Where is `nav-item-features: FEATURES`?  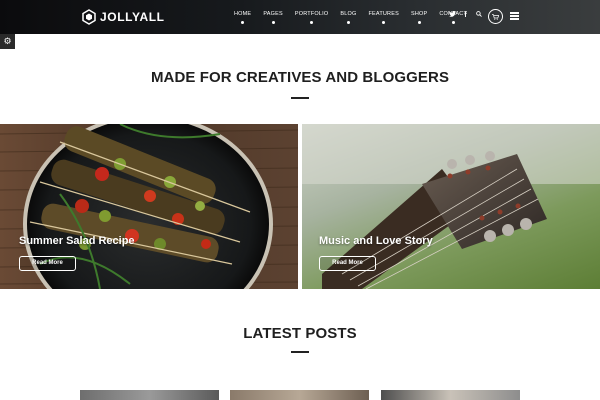 nav-item-features: FEATURES is located at coordinates (383, 17).